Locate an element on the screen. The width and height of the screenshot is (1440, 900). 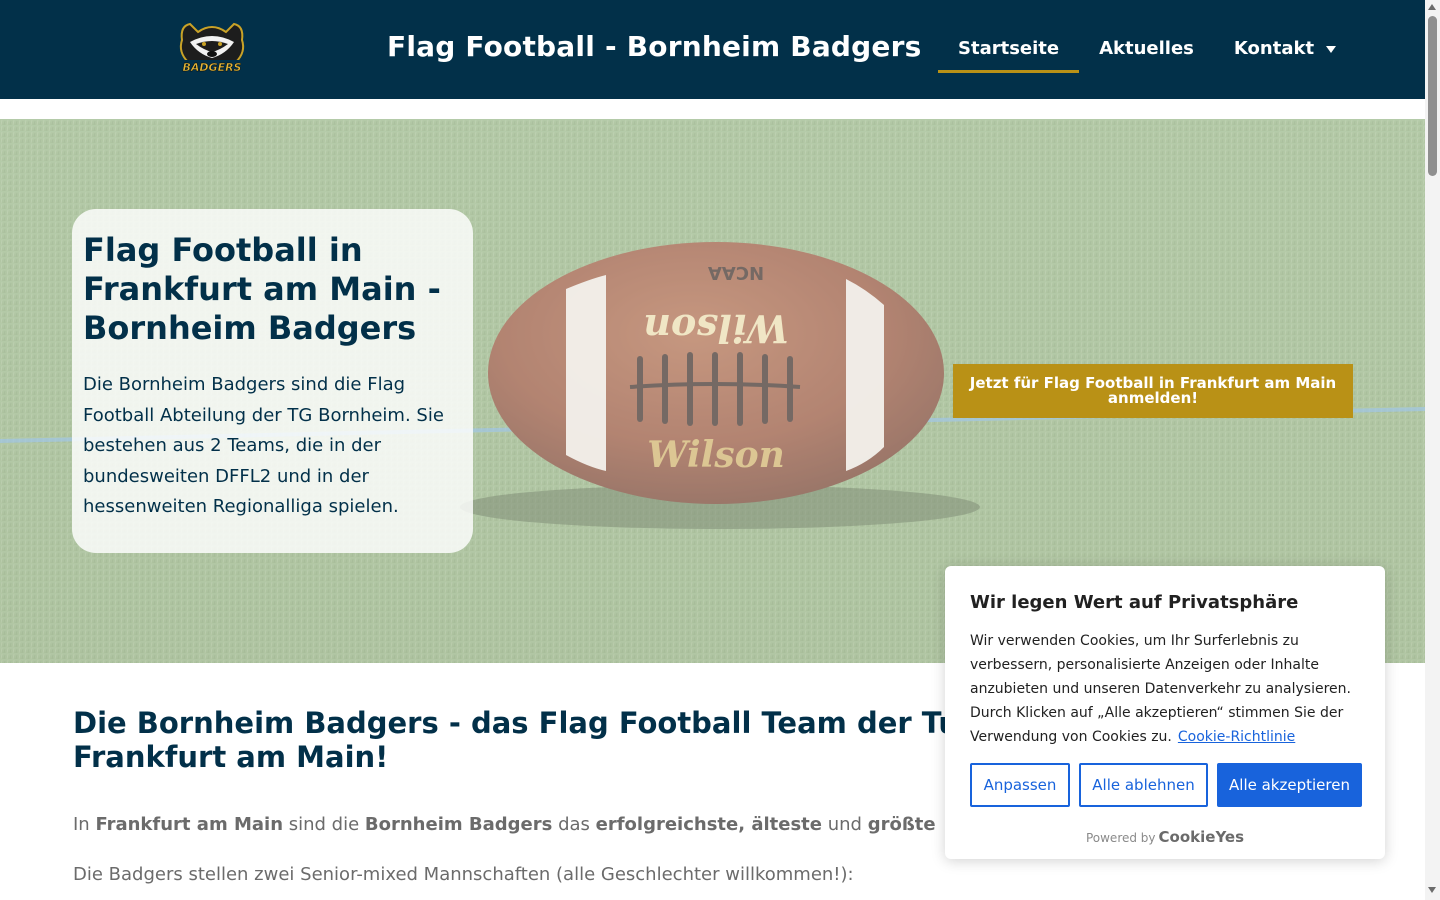
logo-text: BADGERS is located at coordinates (212, 67).